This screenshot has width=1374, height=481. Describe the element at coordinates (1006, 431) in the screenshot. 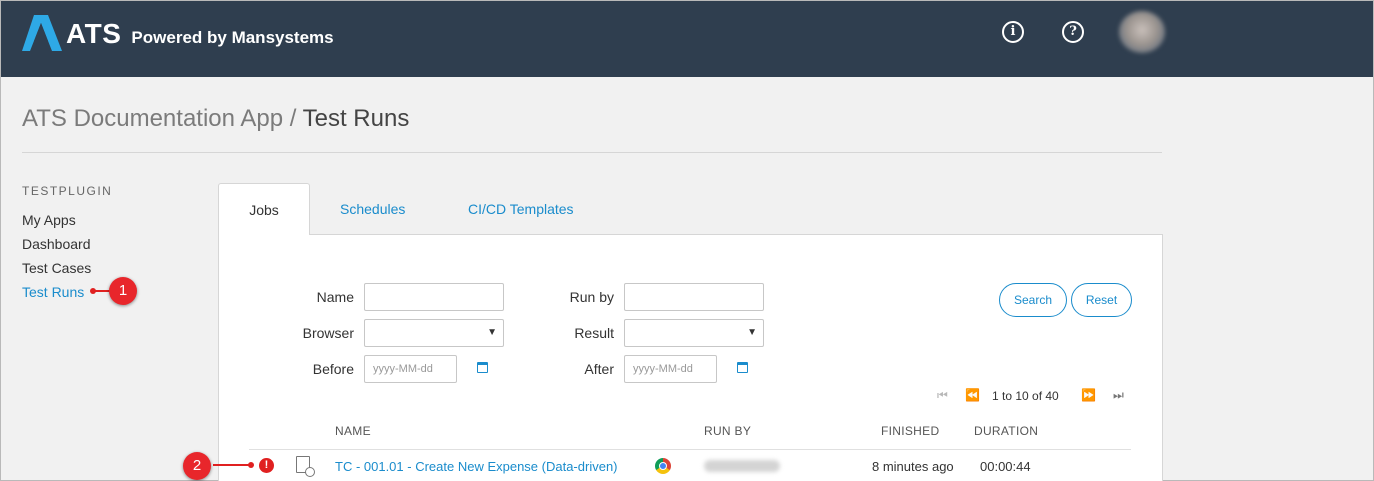

I see `column-header-duration: DURATION` at that location.